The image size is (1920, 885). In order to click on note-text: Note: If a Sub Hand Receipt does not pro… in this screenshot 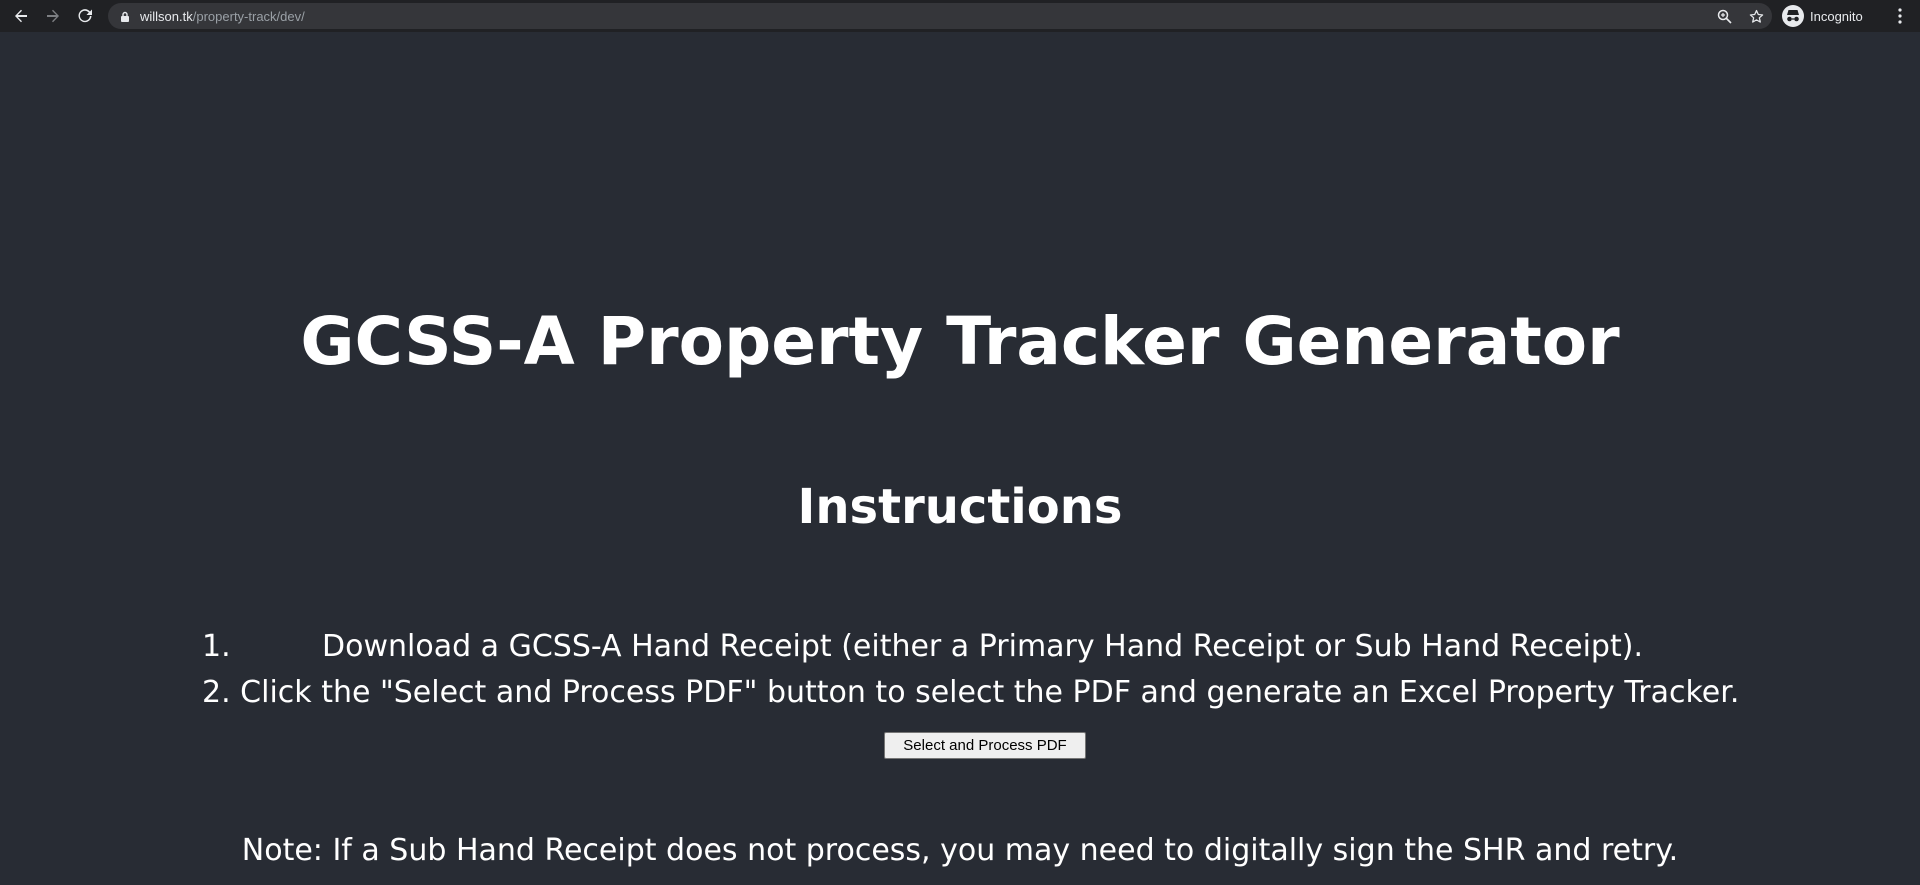, I will do `click(960, 850)`.